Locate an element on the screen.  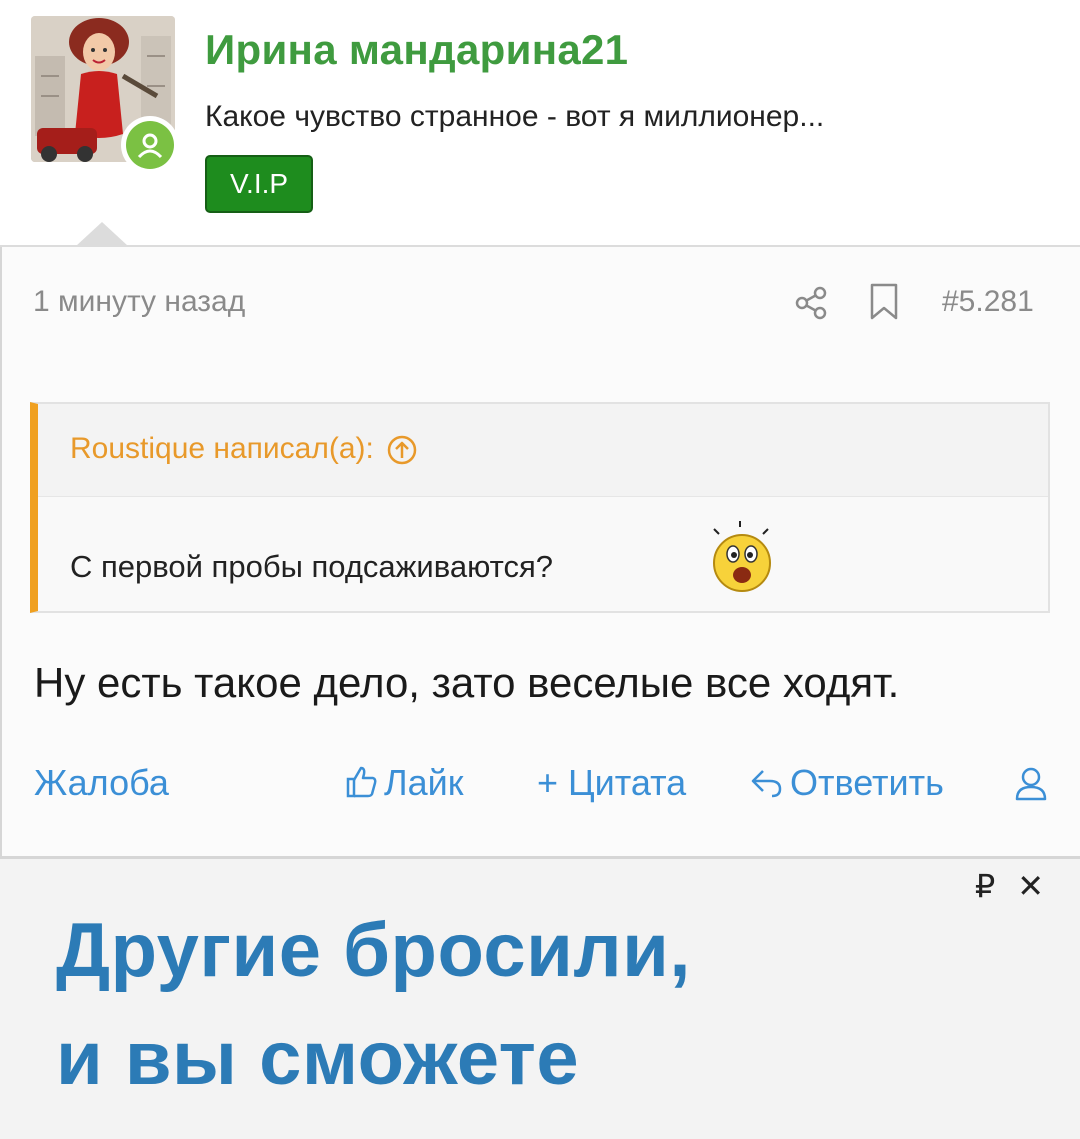
ad-controls: ₽ ✕ is located at coordinates (998, 886).